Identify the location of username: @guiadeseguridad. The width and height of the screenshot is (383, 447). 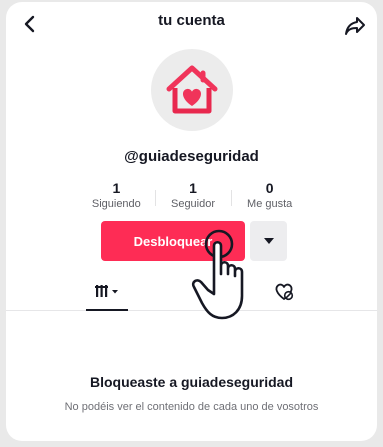
(191, 156).